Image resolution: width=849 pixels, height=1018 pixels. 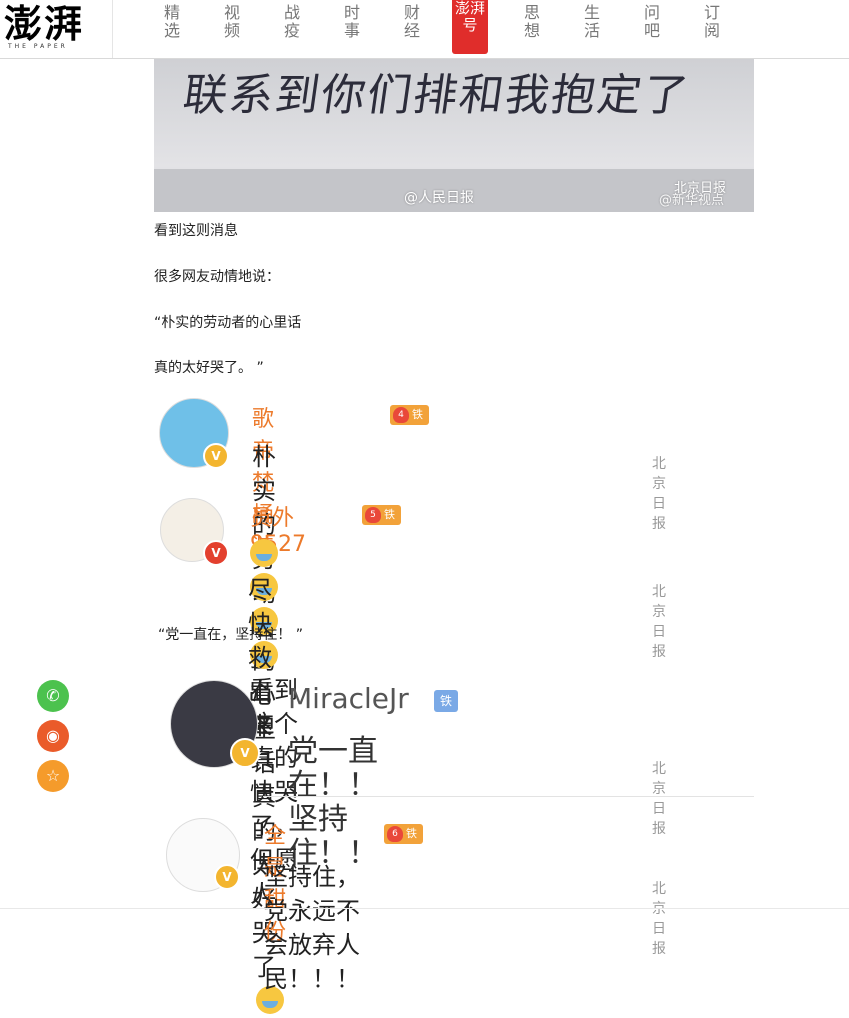 What do you see at coordinates (652, 22) in the screenshot?
I see `nav-item-wenba: 问吧` at bounding box center [652, 22].